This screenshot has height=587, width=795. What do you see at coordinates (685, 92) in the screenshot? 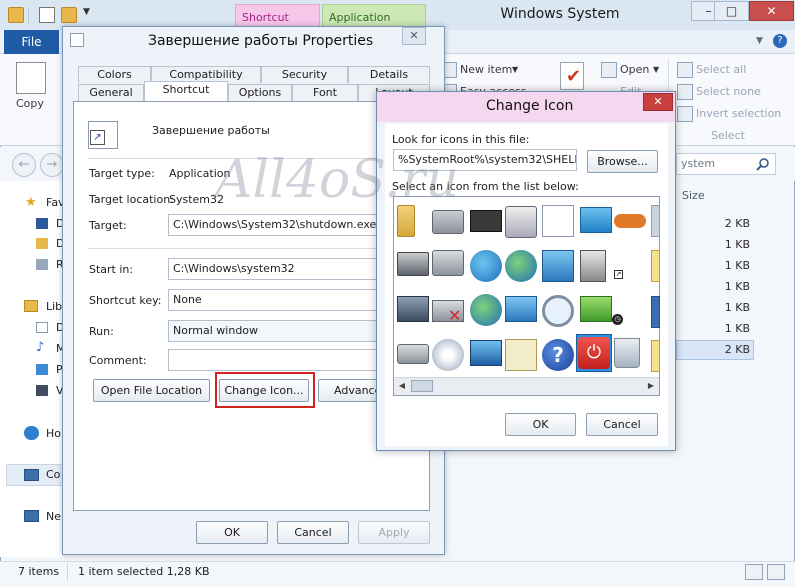
I see `select-none-icon` at bounding box center [685, 92].